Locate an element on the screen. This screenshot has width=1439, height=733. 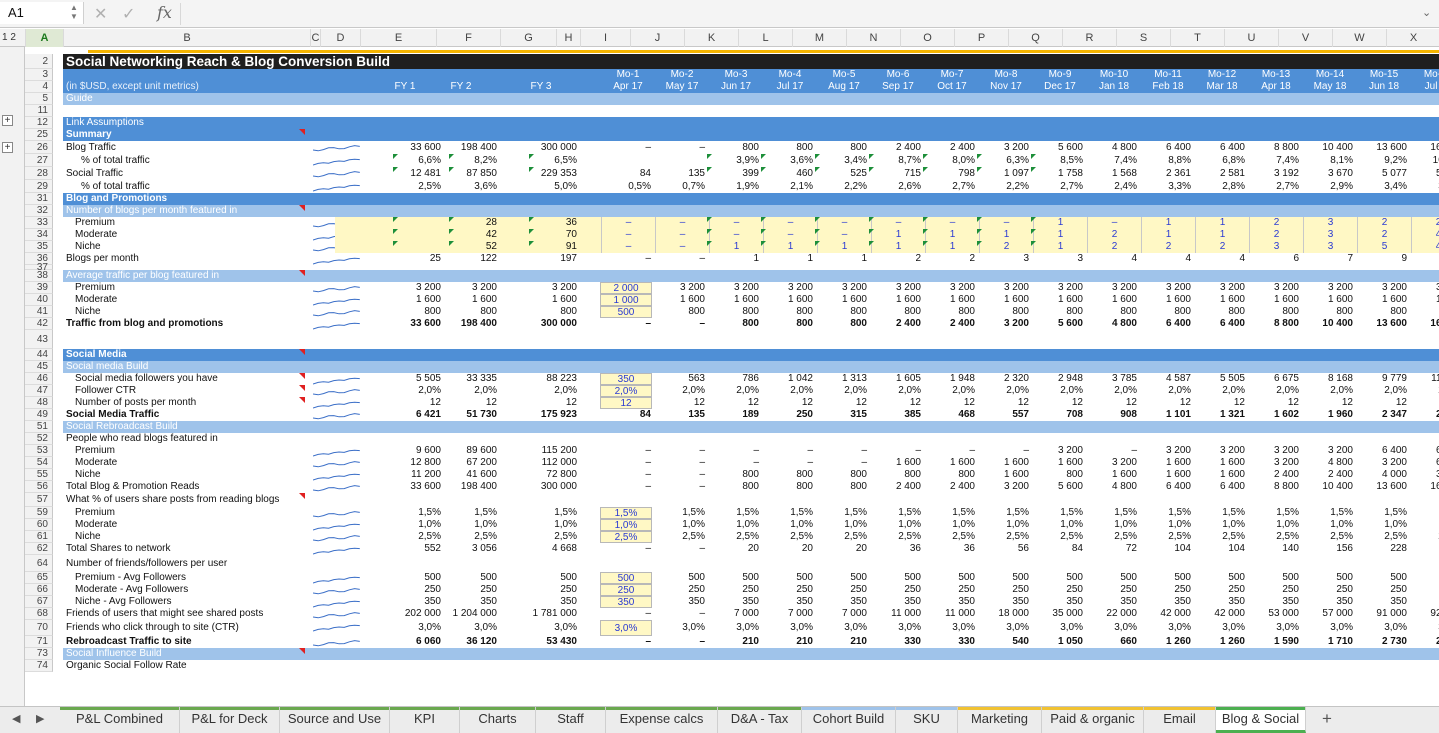
fy-value: 2,5% is located at coordinates (461, 537).